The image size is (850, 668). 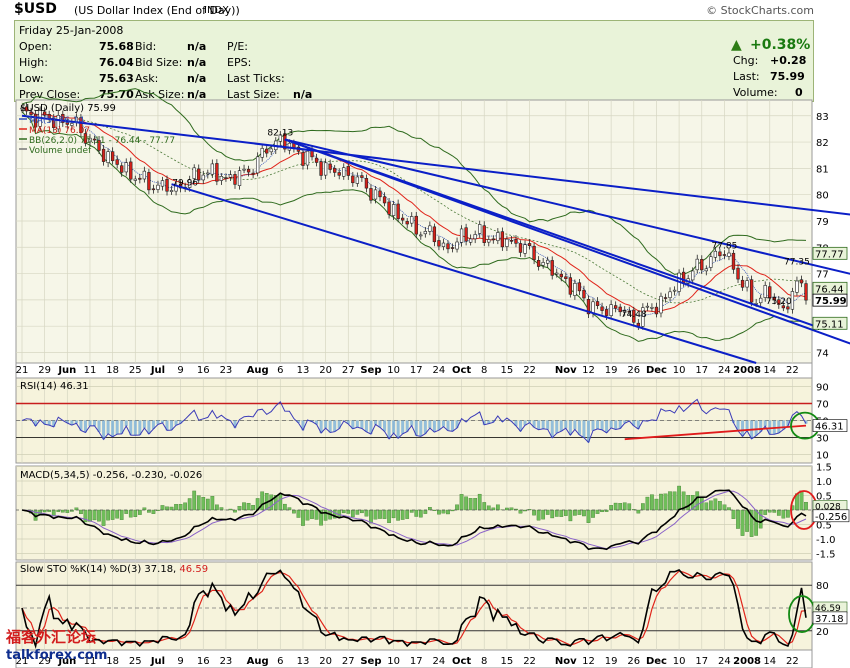 I want to click on price-annotation-3: 77.85, so click(x=725, y=247).